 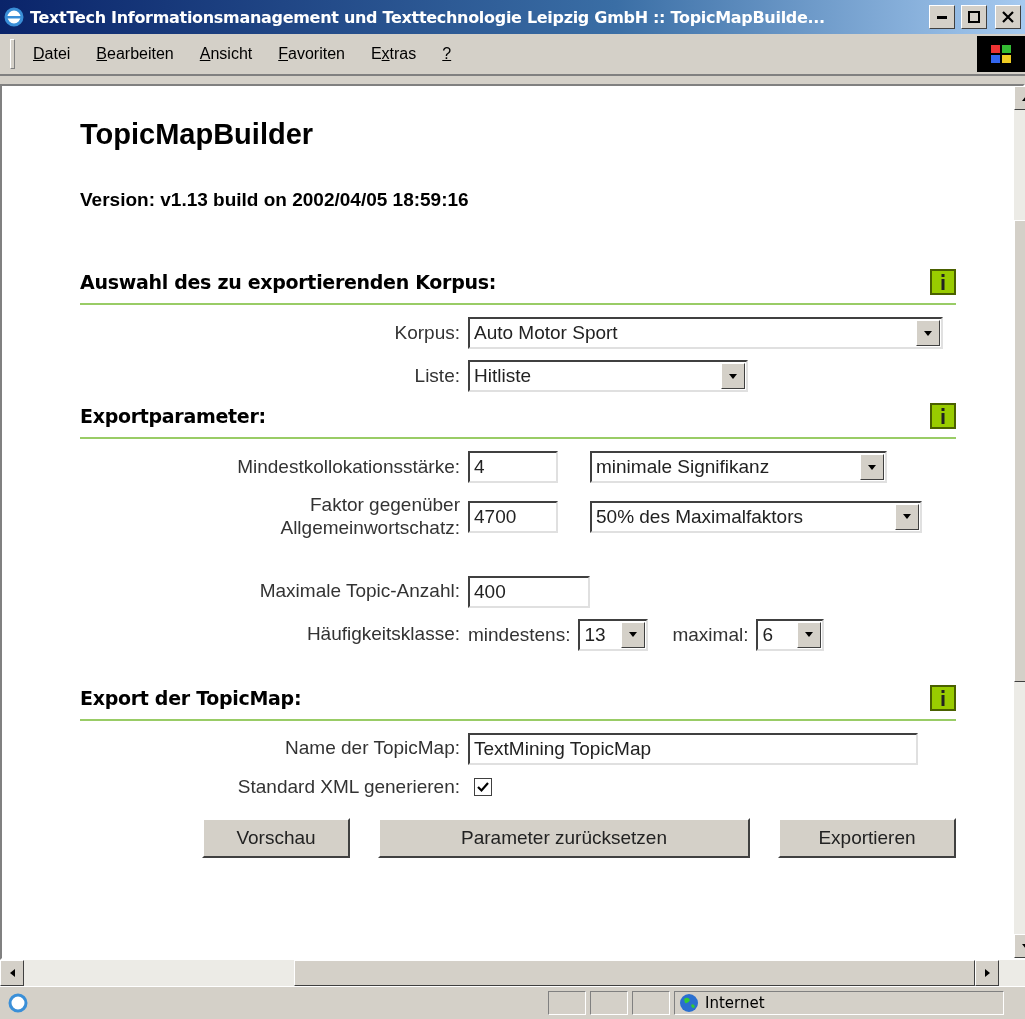 I want to click on section-title: Exportparameter:, so click(x=173, y=416).